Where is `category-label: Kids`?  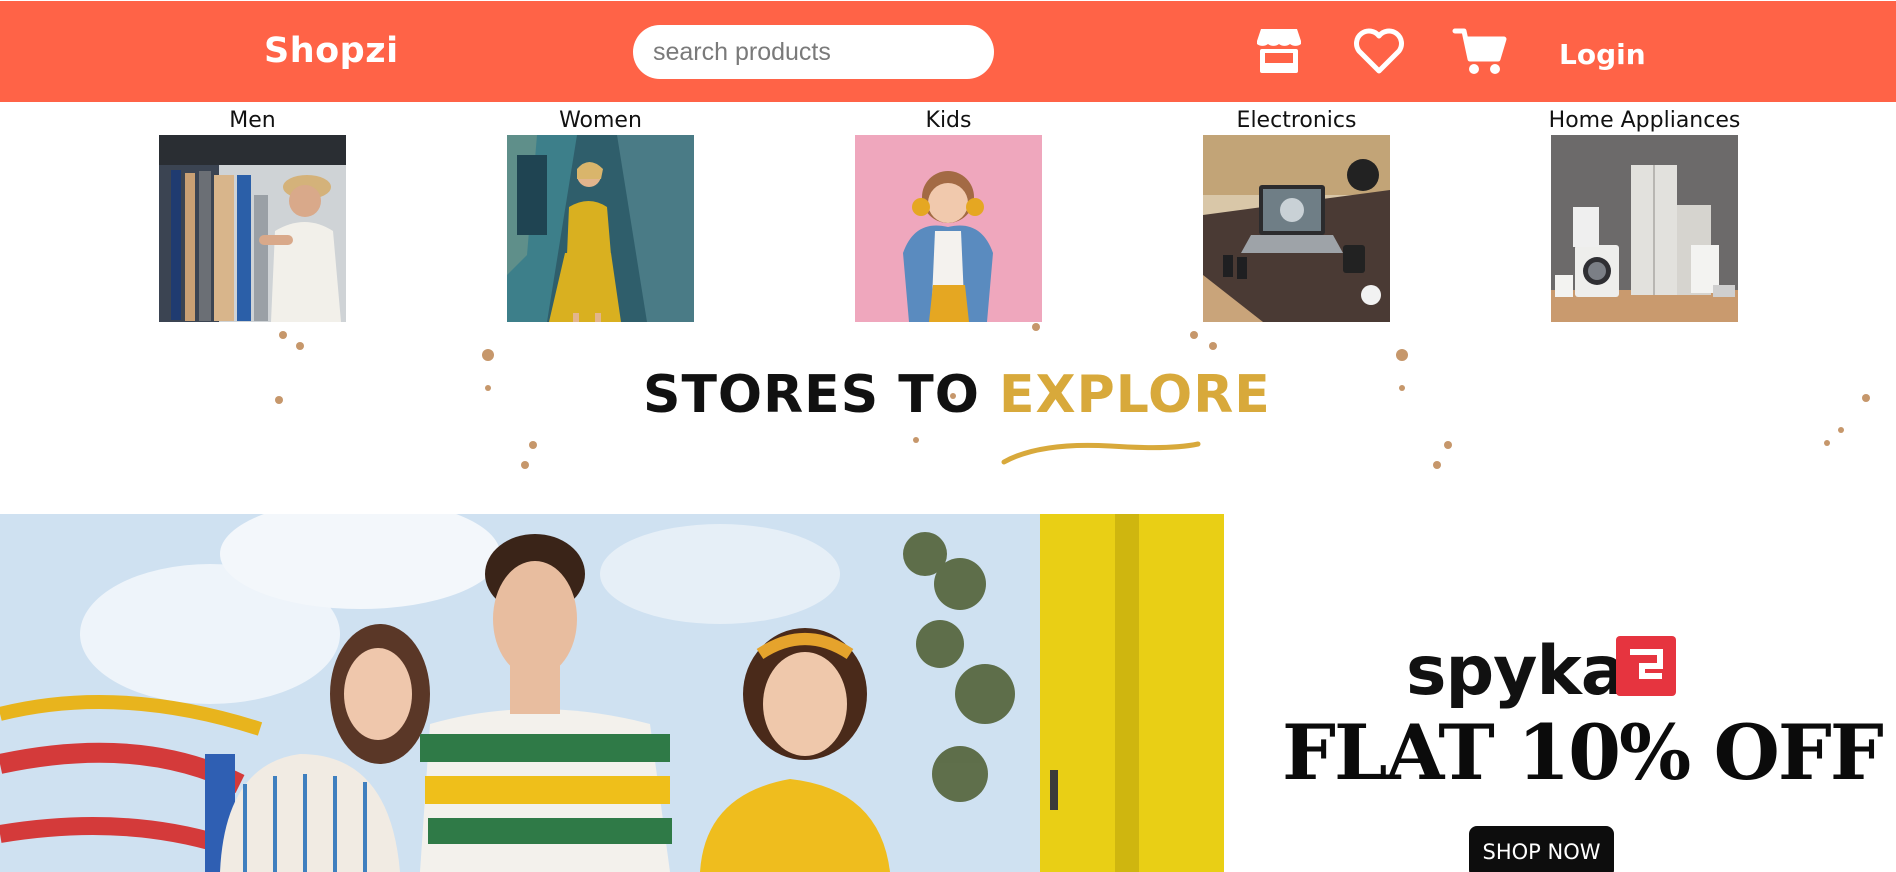
category-label: Kids is located at coordinates (948, 120).